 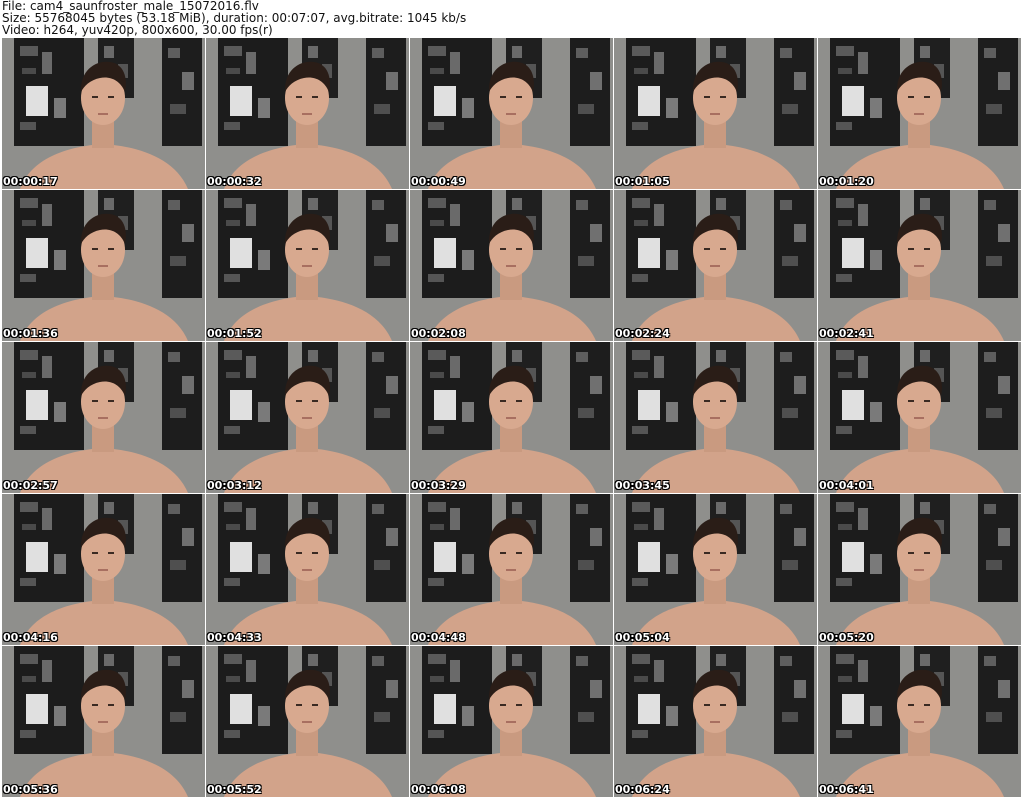 I want to click on video-thumbnail: 00:05:04, so click(x=715, y=569).